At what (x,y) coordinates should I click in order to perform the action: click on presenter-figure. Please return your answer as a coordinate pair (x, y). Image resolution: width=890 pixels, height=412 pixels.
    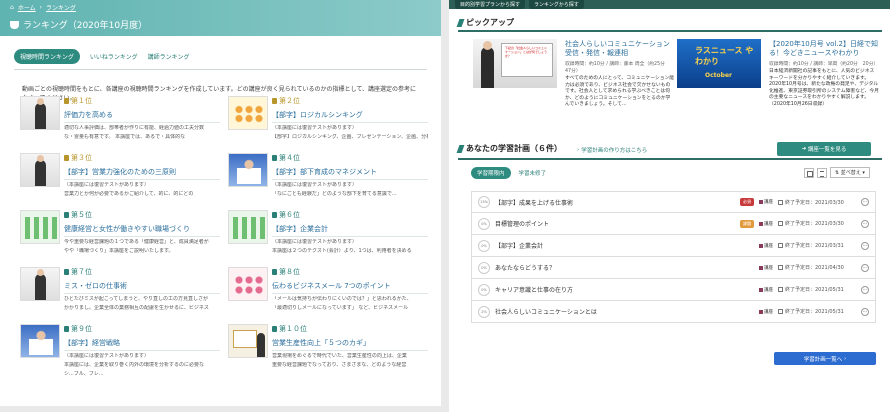
    Looking at the image, I should click on (487, 64).